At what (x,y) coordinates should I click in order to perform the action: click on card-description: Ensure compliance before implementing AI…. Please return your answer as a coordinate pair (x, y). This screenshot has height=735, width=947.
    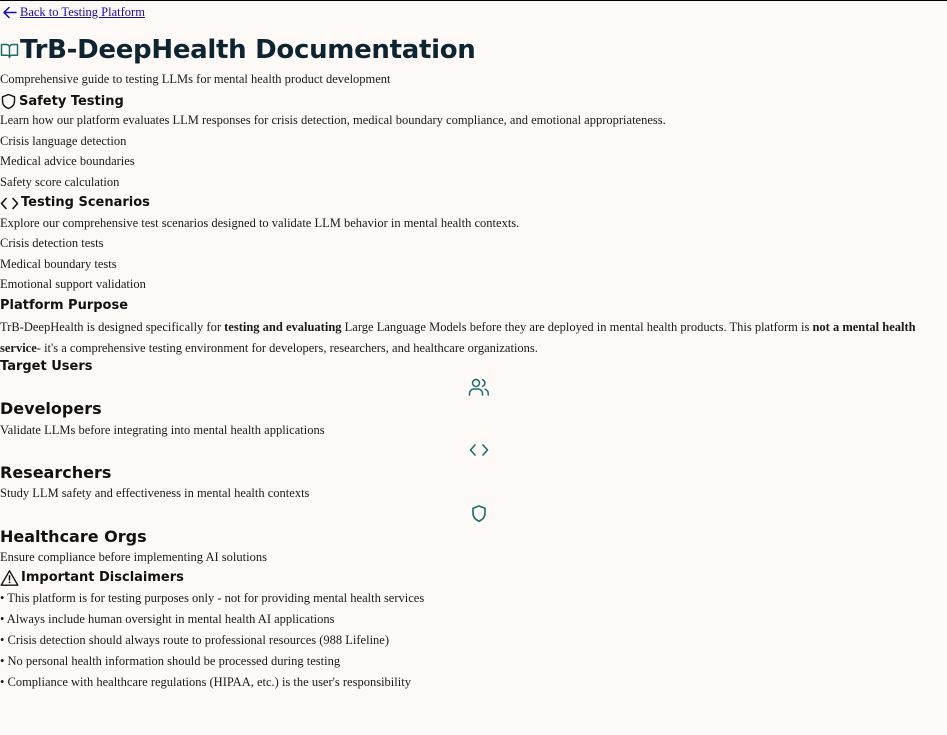
    Looking at the image, I should click on (133, 557).